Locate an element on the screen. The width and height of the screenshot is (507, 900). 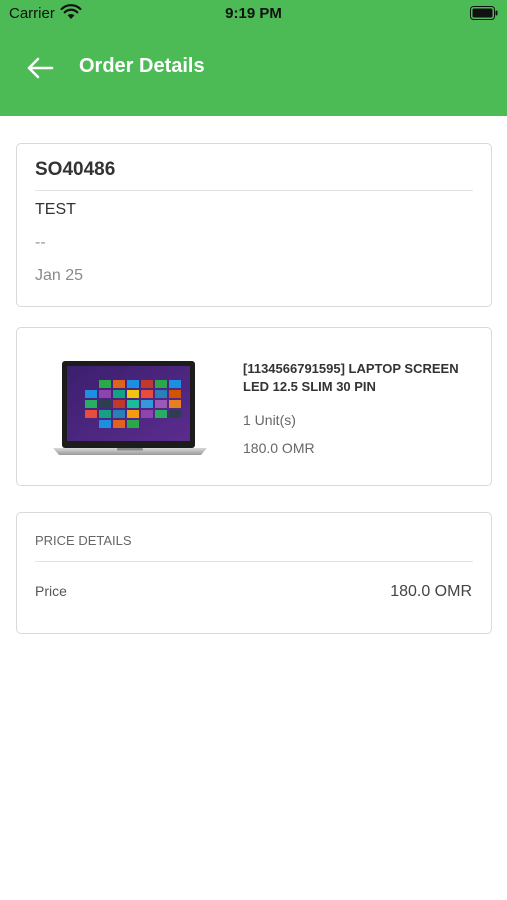
status-time: 9:19 PM is located at coordinates (253, 13).